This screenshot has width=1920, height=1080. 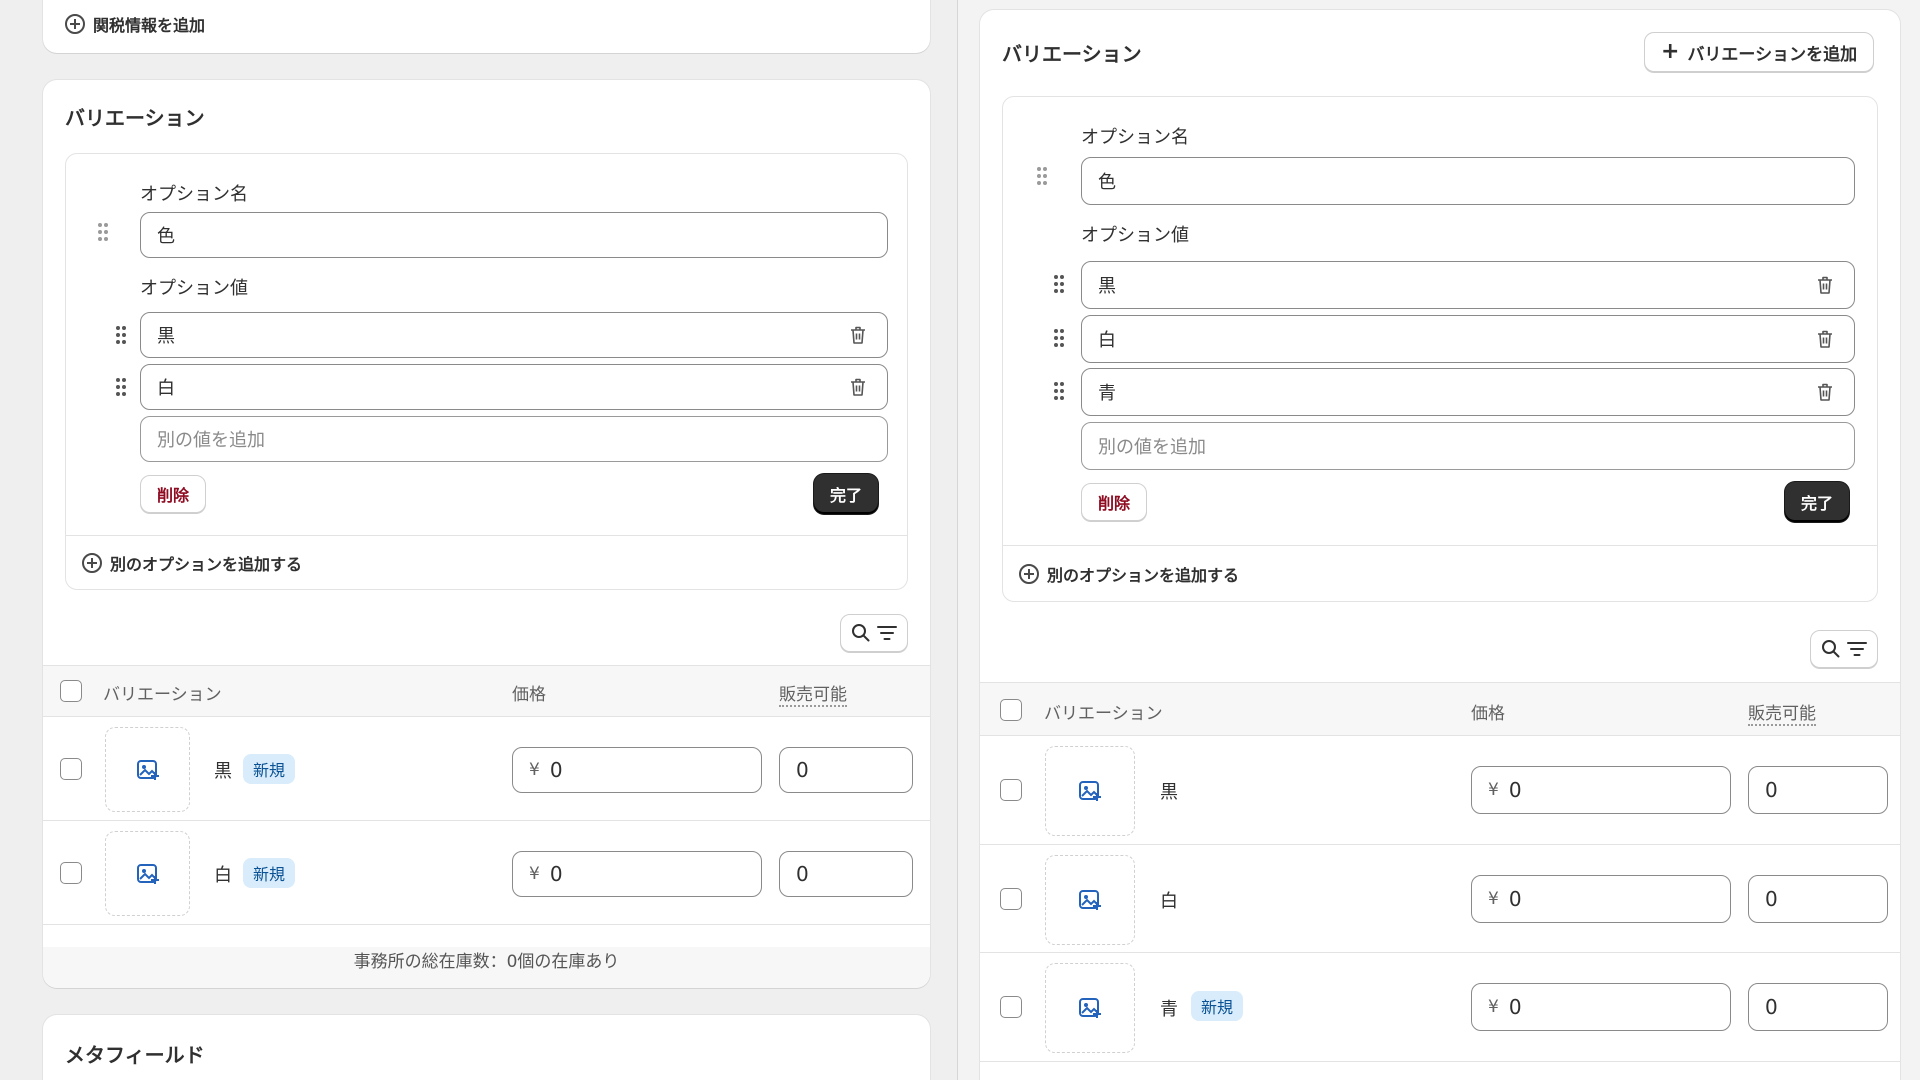 What do you see at coordinates (1152, 447) in the screenshot?
I see `add-value-placeholder: 別の値を追加` at bounding box center [1152, 447].